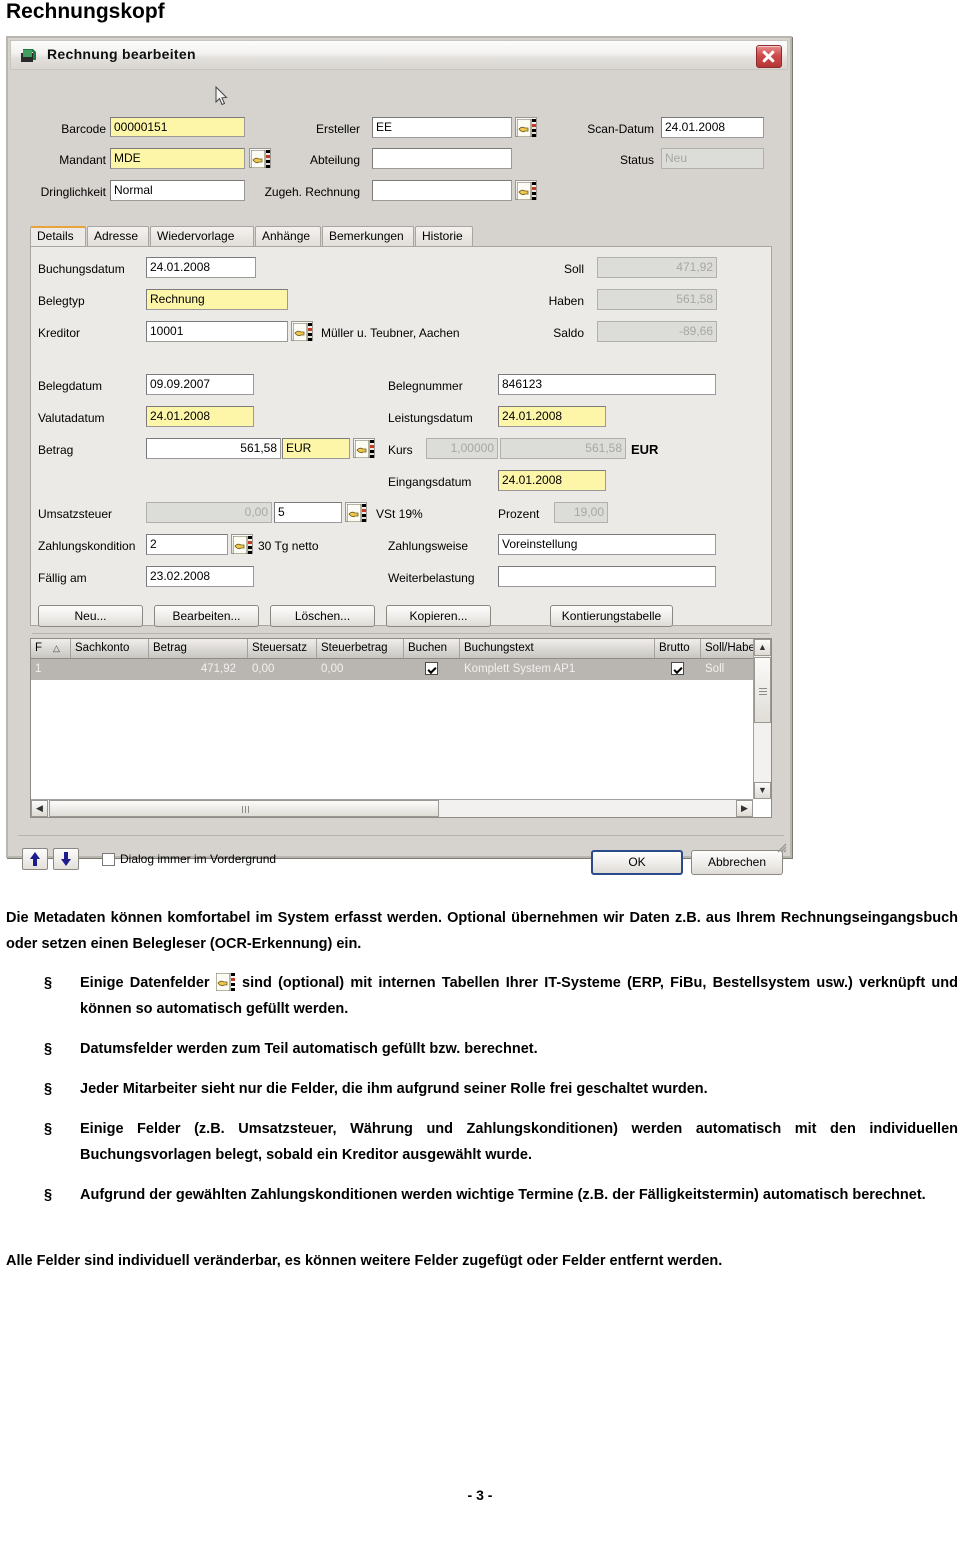 This screenshot has width=960, height=1552. What do you see at coordinates (368, 236) in the screenshot?
I see `tab-bemerkungen: Bemerkungen` at bounding box center [368, 236].